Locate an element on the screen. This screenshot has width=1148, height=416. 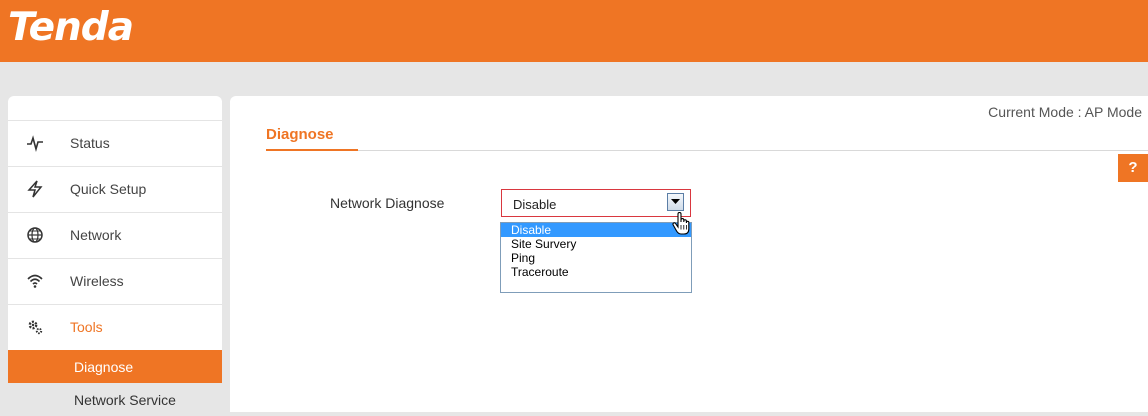
tenda-logo: Tenda is located at coordinates (71, 27).